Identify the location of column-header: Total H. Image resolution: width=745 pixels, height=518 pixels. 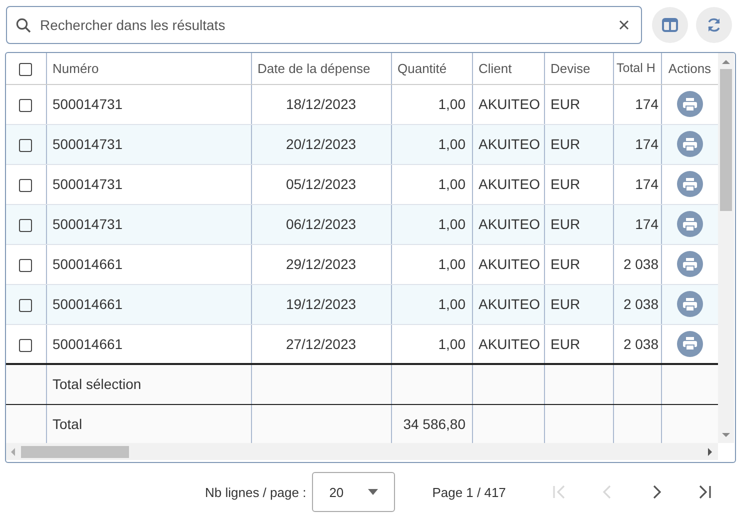
(637, 68).